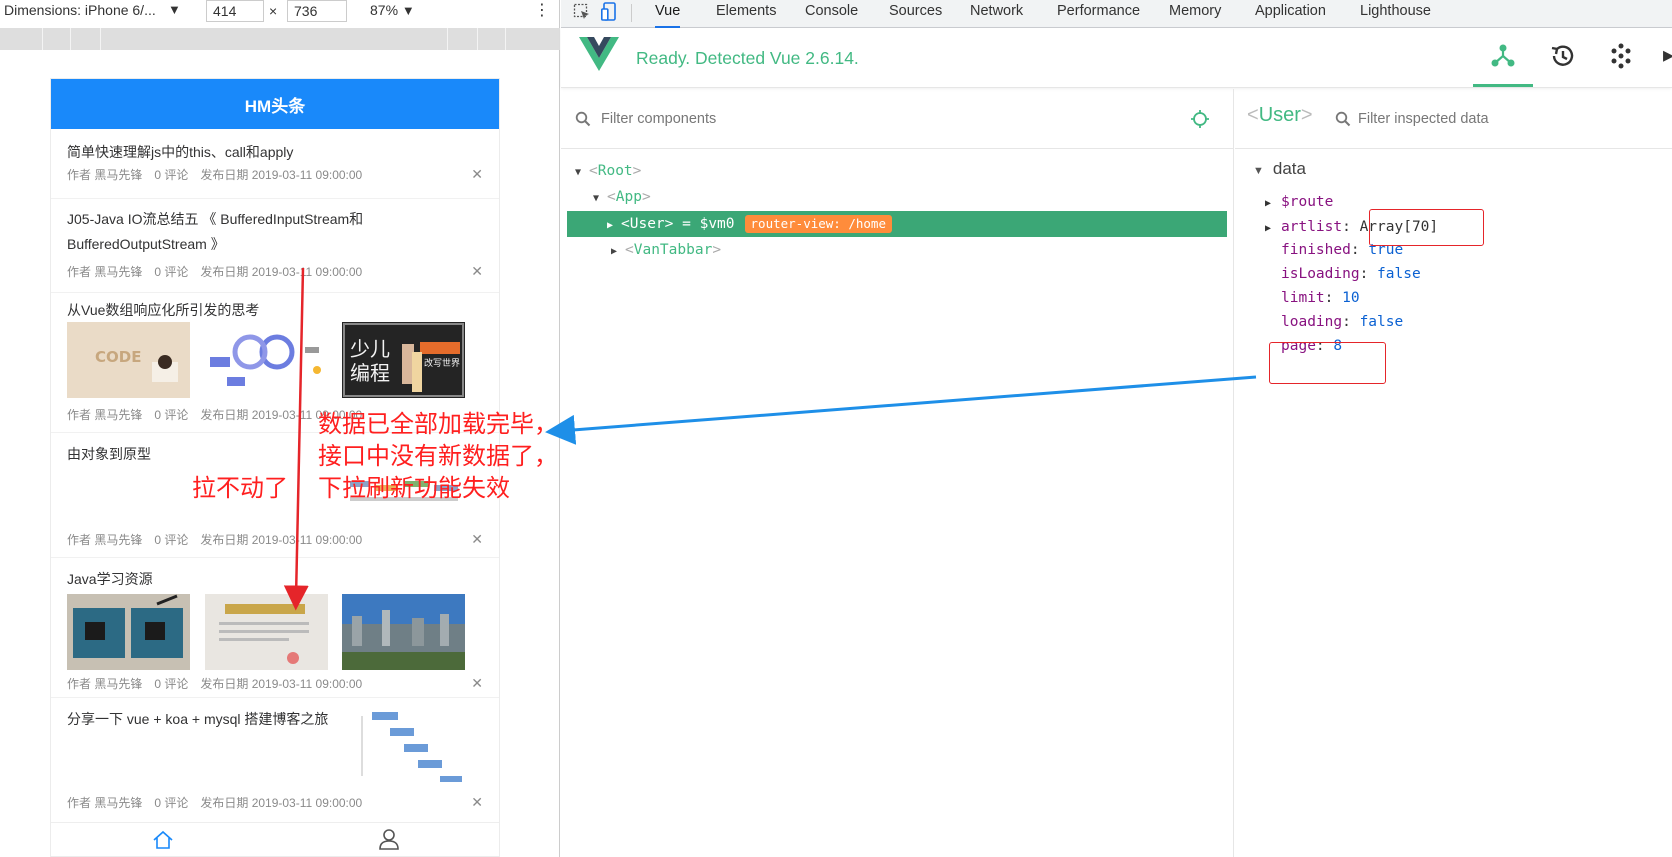 This screenshot has height=857, width=1672. Describe the element at coordinates (1299, 202) in the screenshot. I see `prop-route: ▶ $route` at that location.